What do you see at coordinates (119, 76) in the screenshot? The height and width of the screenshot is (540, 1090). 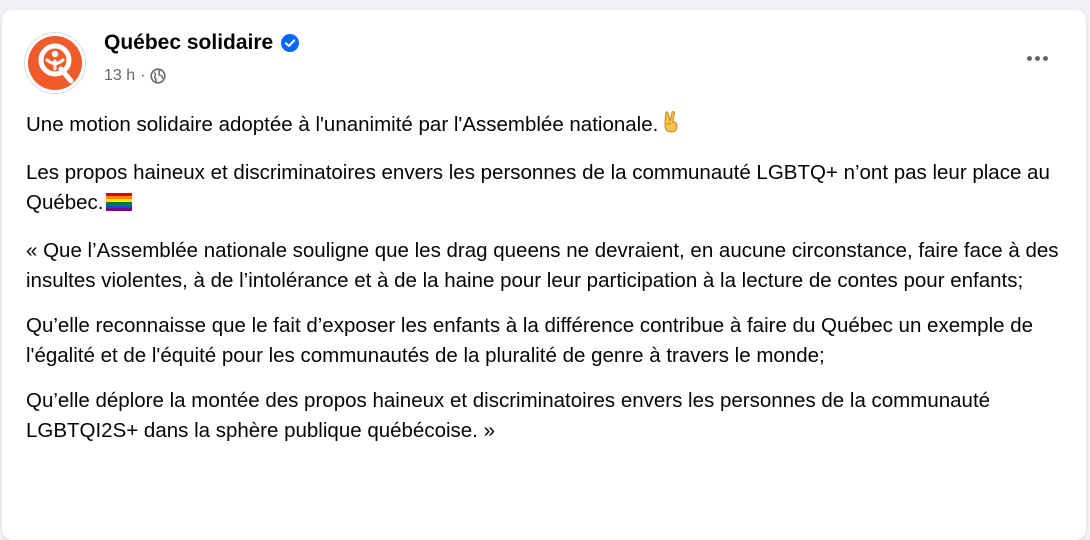 I see `post-timestamp: 13 h` at bounding box center [119, 76].